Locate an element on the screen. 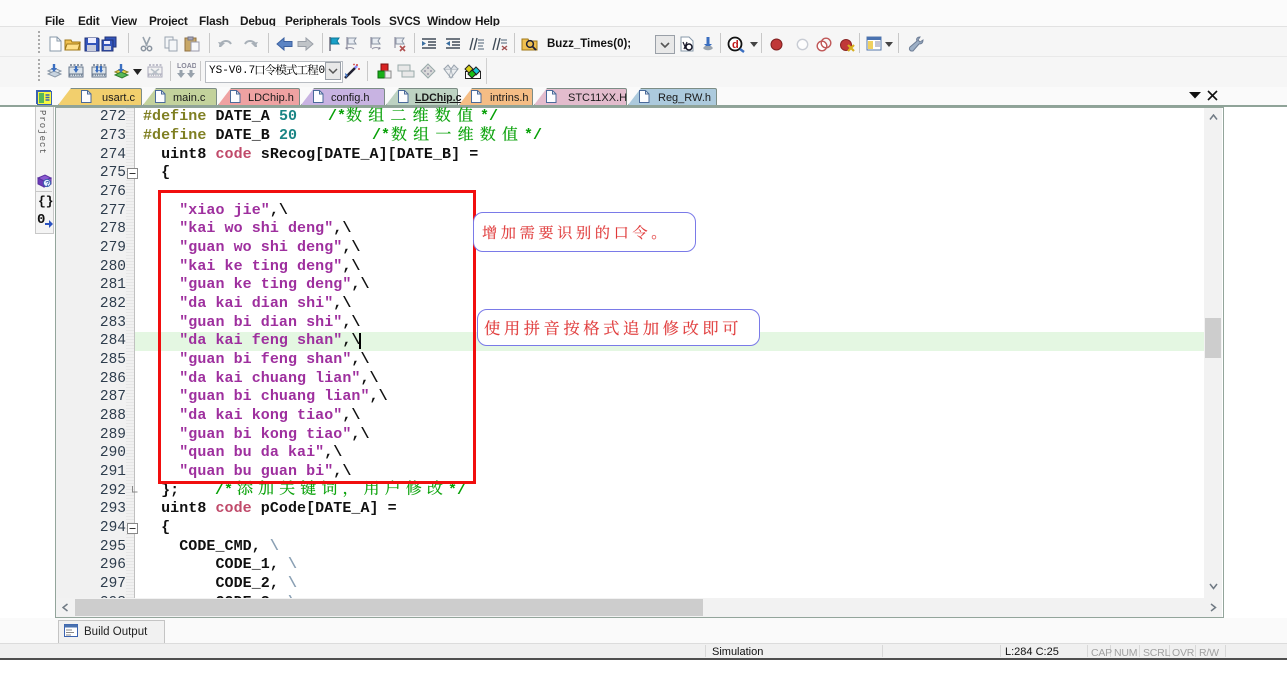  svg-text: LOAD is located at coordinates (186, 66).